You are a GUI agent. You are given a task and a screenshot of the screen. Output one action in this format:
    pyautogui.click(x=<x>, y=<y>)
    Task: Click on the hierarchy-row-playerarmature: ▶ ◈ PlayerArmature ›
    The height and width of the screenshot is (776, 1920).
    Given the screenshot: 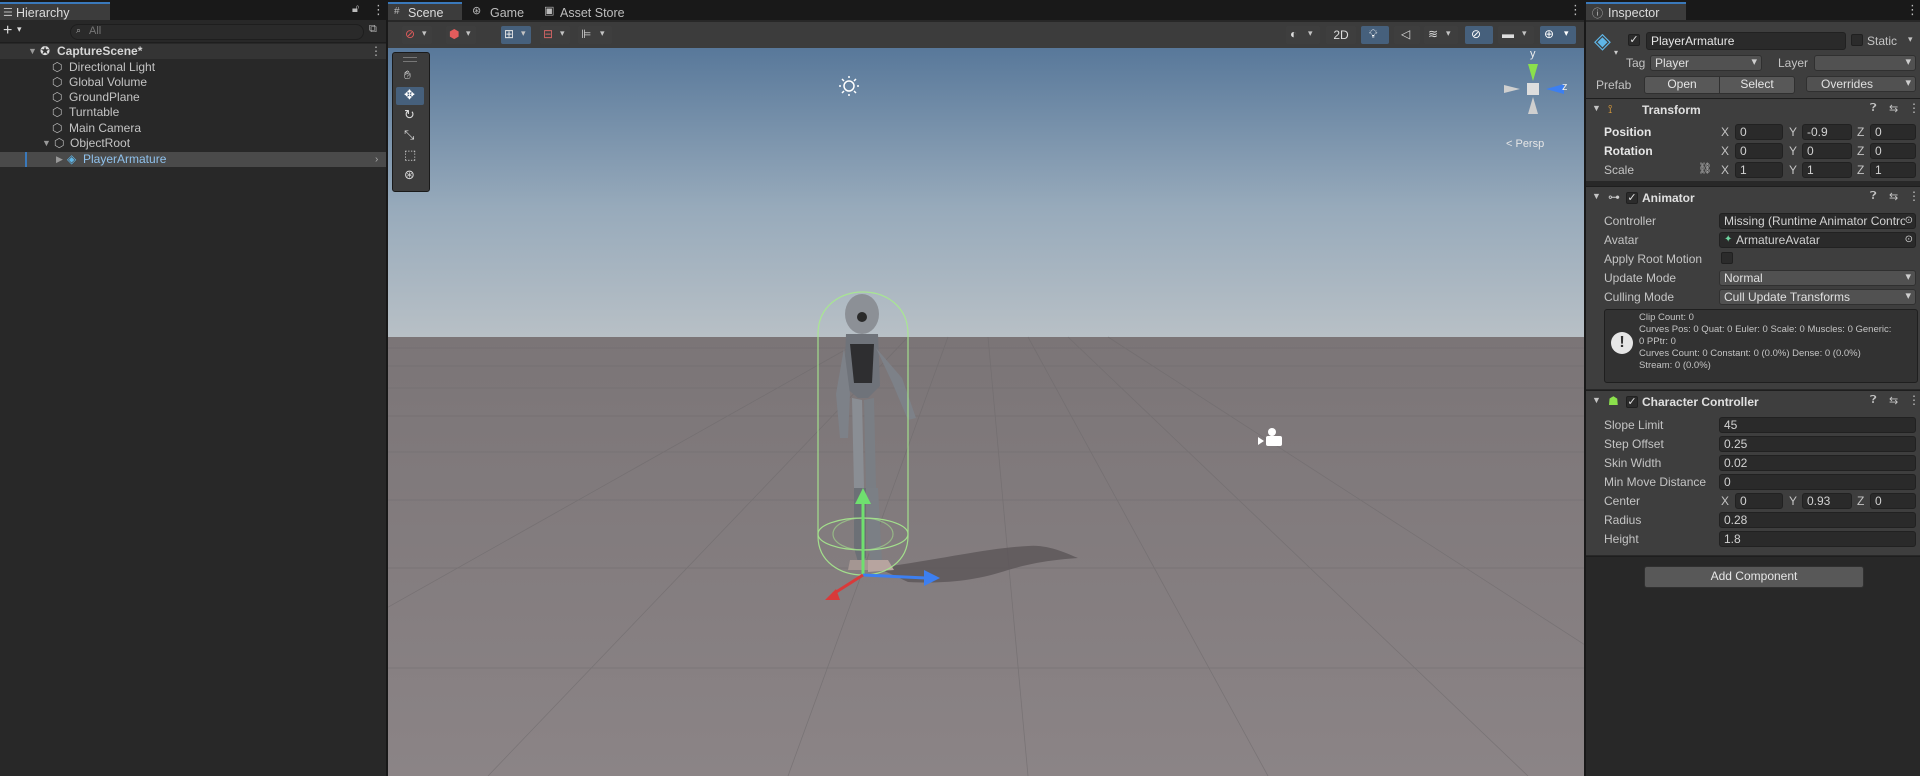 What is the action you would take?
    pyautogui.click(x=193, y=159)
    